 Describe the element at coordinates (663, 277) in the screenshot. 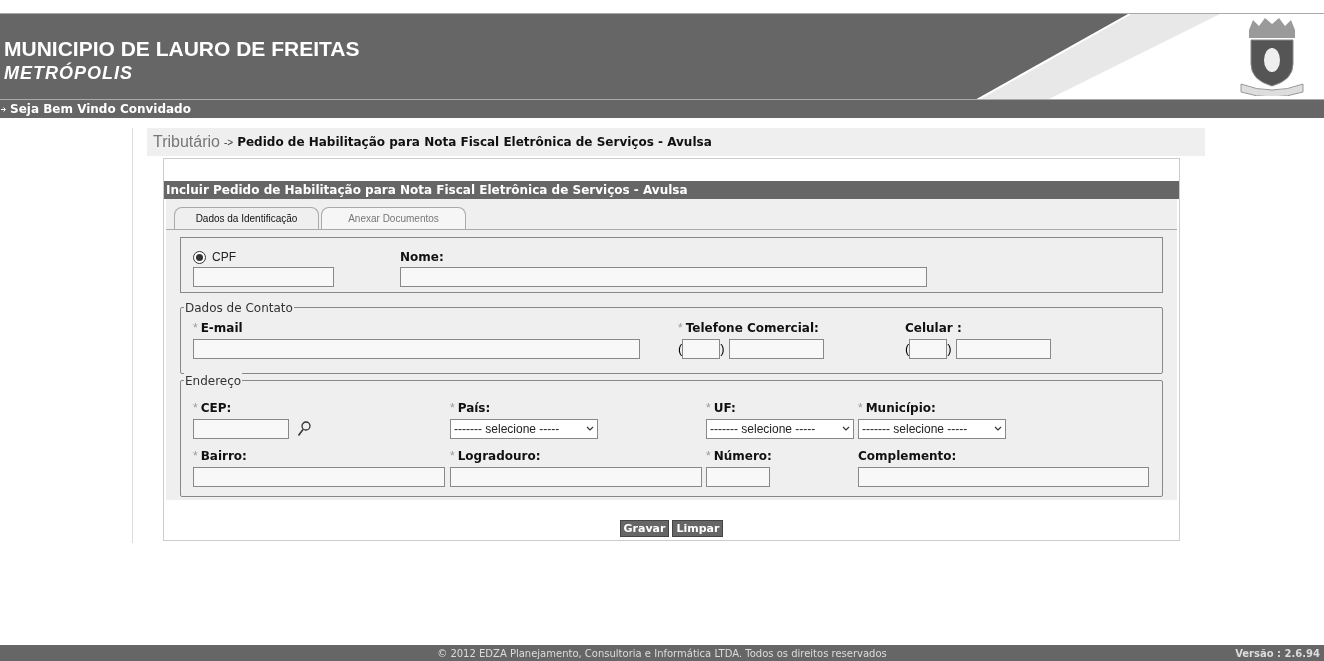

I see `name-field` at that location.